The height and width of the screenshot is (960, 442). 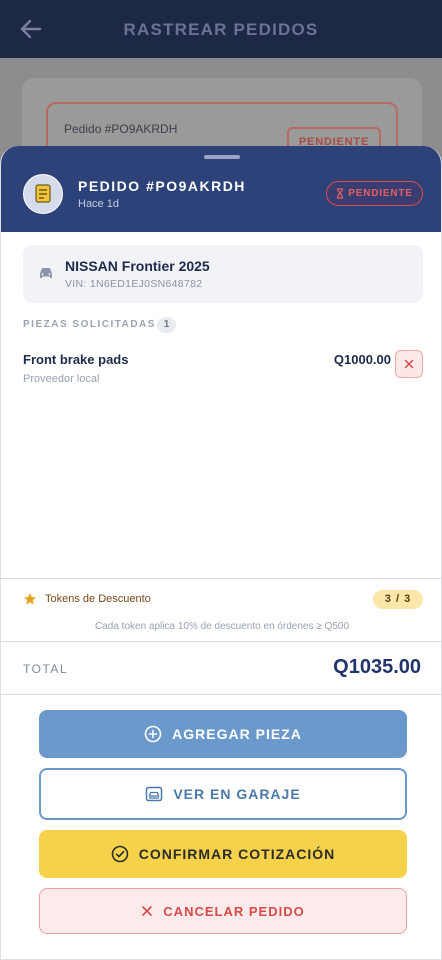 I want to click on garage-icon, so click(x=154, y=794).